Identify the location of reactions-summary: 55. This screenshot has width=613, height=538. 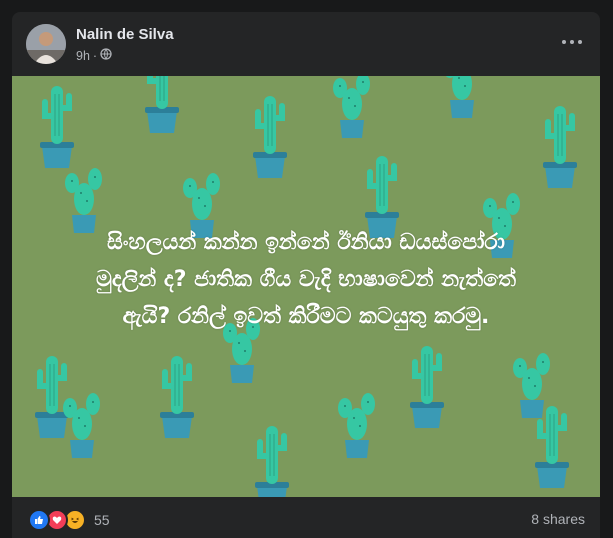
(69, 520).